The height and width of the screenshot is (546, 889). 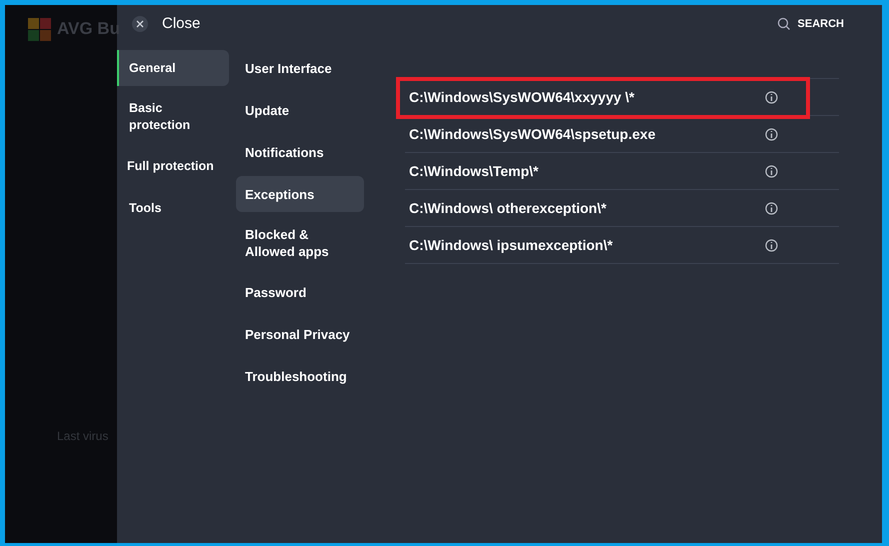 What do you see at coordinates (300, 376) in the screenshot?
I see `subcategory-item: Troubleshooting` at bounding box center [300, 376].